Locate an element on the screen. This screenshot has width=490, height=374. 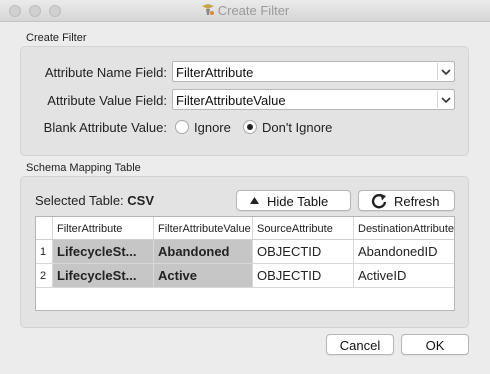
cancel-button: Cancel is located at coordinates (360, 344).